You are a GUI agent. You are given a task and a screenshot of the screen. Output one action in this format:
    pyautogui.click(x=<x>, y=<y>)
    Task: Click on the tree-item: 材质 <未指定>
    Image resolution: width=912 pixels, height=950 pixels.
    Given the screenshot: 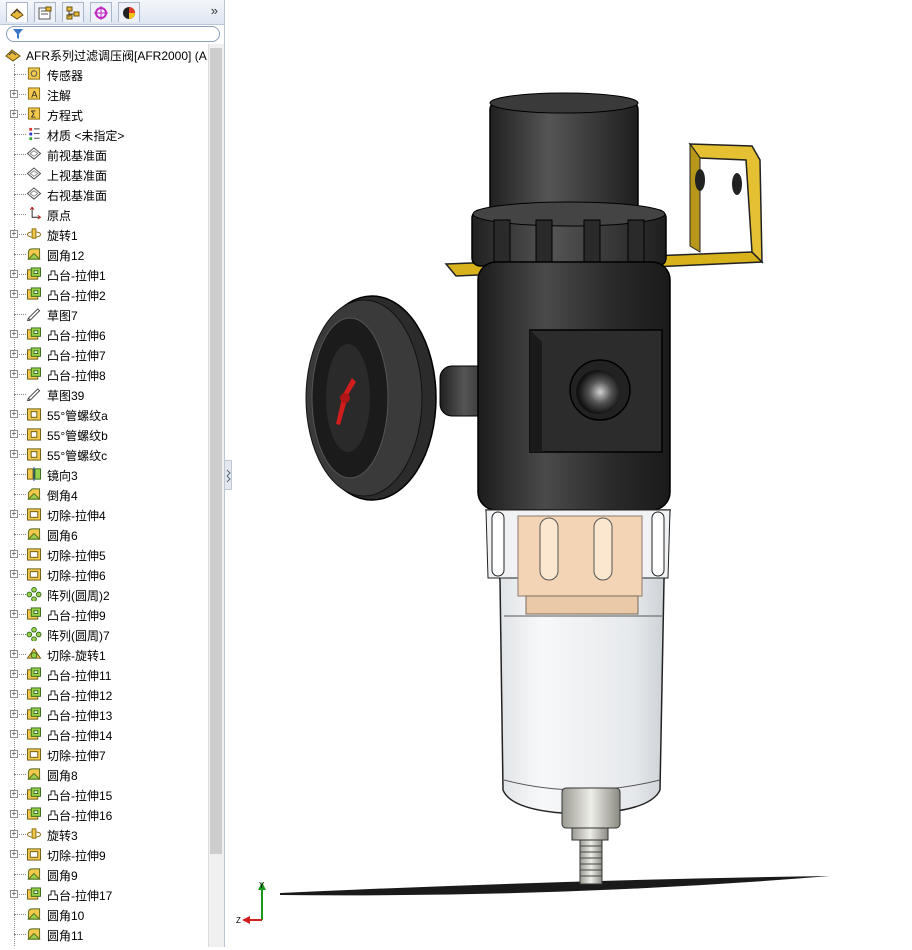 What is the action you would take?
    pyautogui.click(x=104, y=134)
    